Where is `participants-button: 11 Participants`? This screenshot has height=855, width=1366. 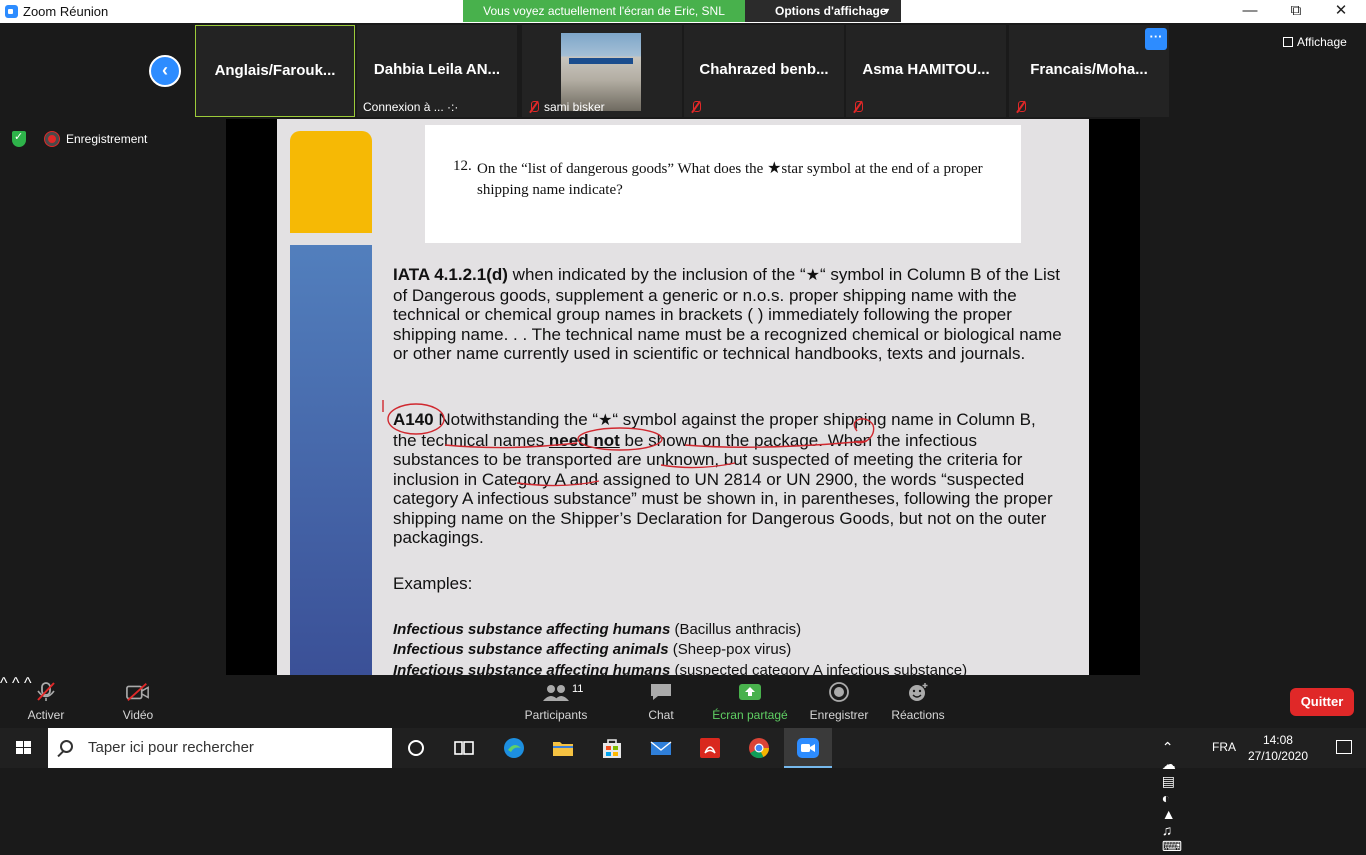 participants-button: 11 Participants is located at coordinates (556, 701).